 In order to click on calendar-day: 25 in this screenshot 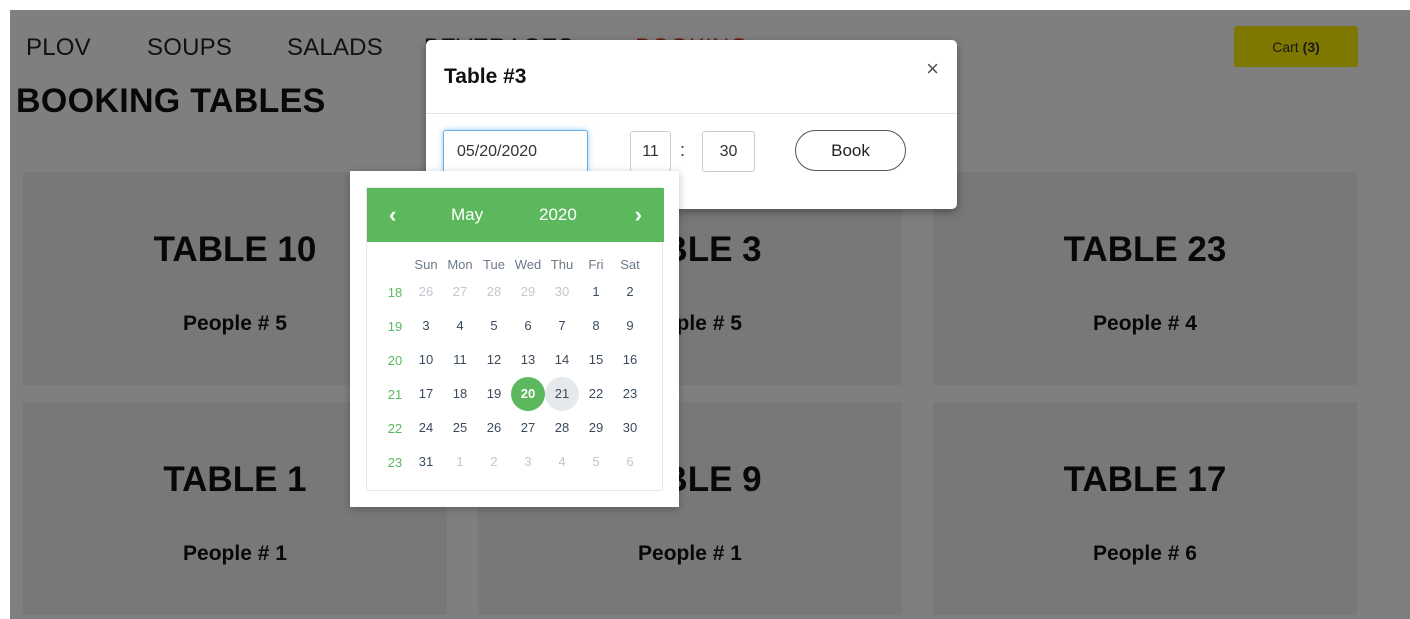, I will do `click(460, 428)`.